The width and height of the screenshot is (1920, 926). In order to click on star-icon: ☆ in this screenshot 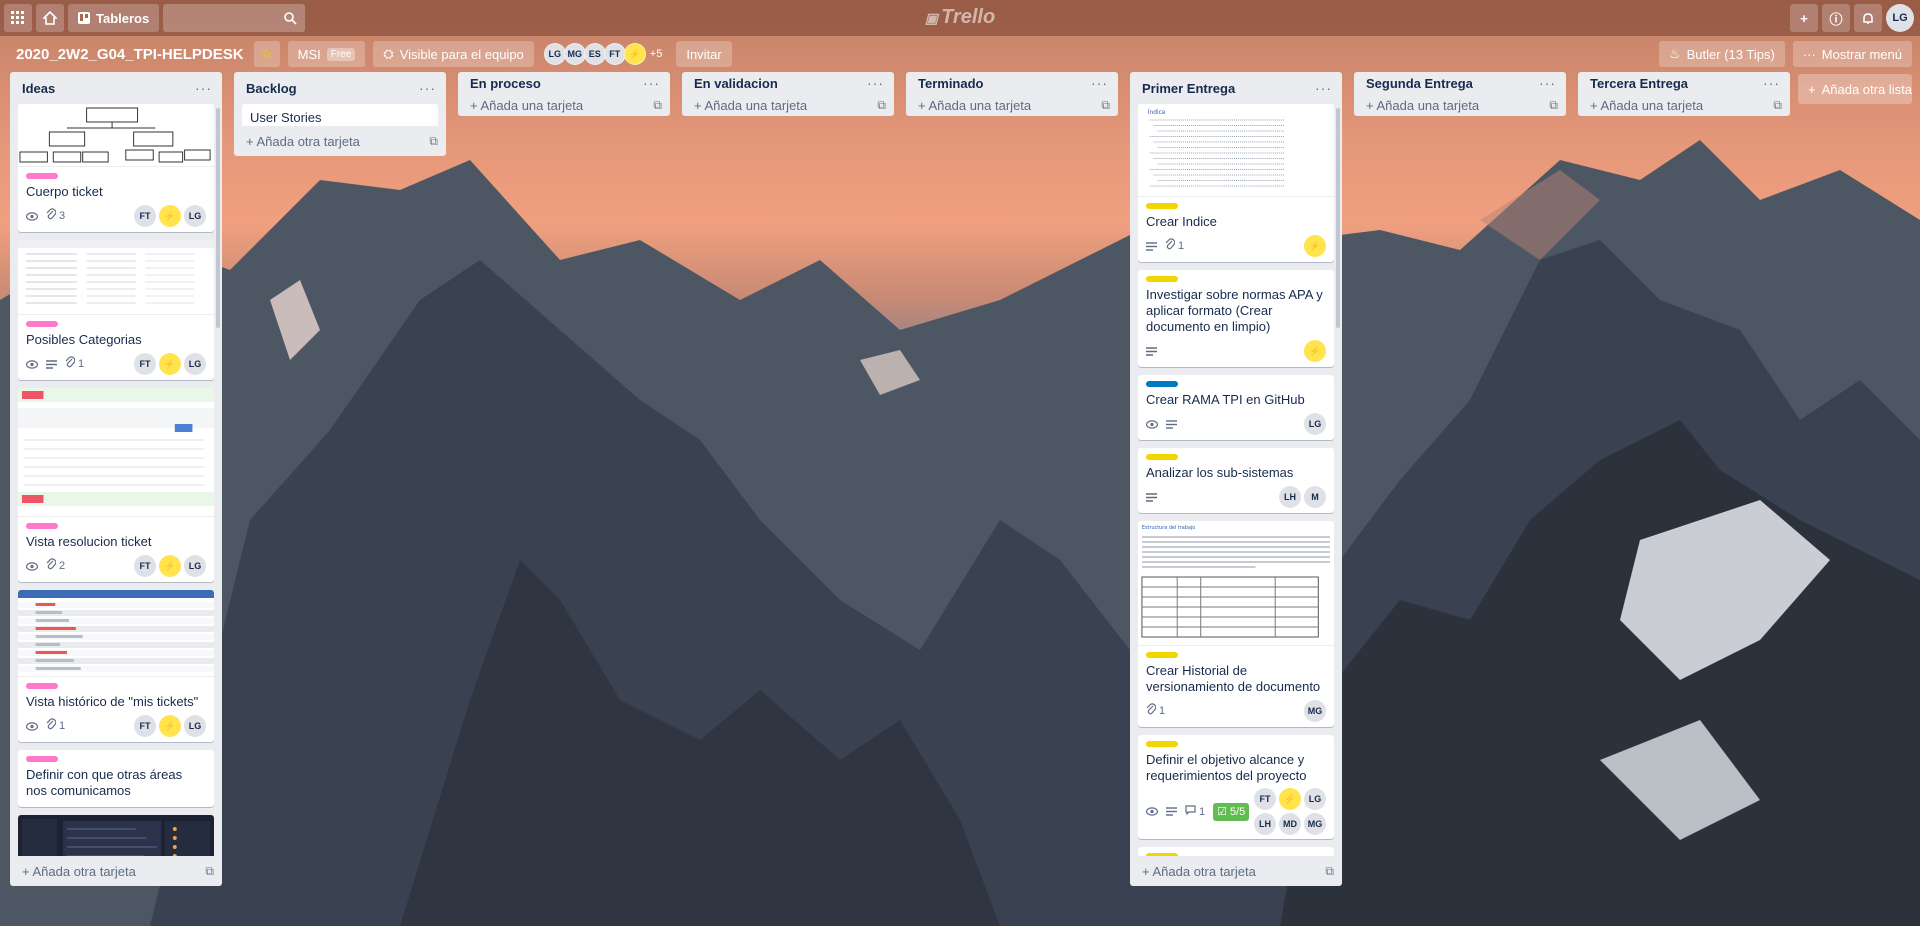, I will do `click(266, 54)`.